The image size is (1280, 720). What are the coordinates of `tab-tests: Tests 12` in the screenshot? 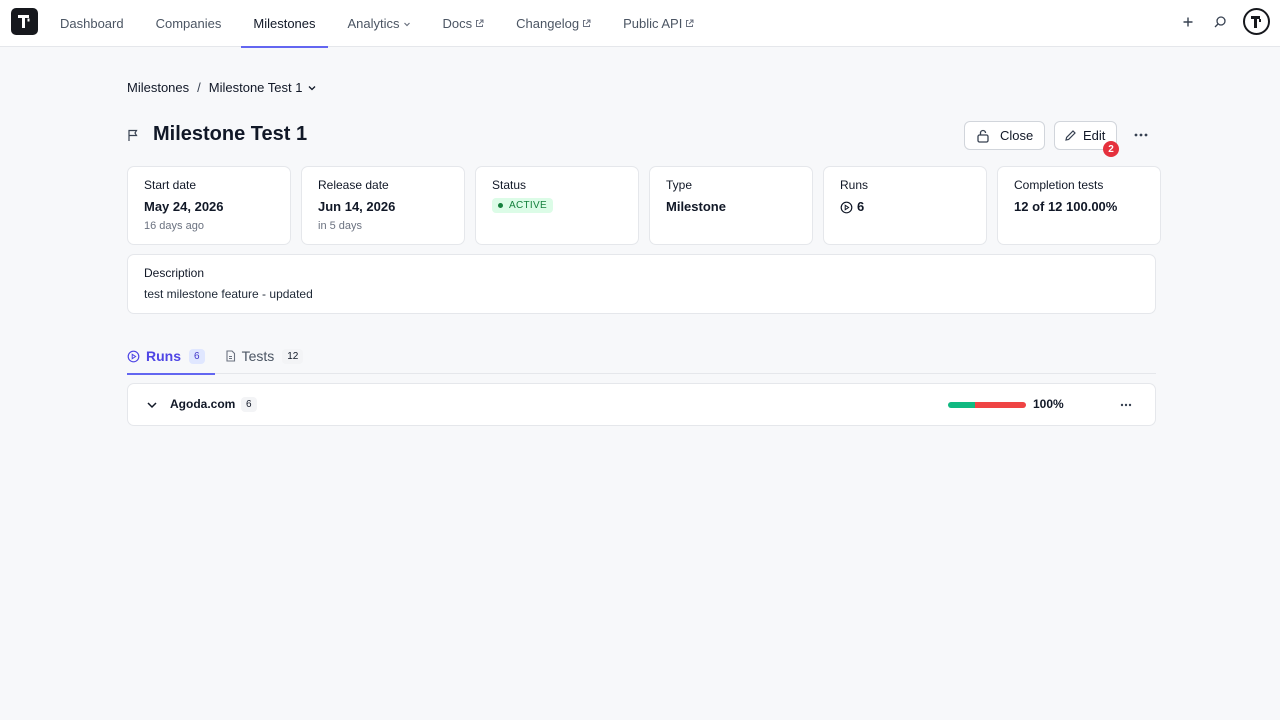 It's located at (269, 356).